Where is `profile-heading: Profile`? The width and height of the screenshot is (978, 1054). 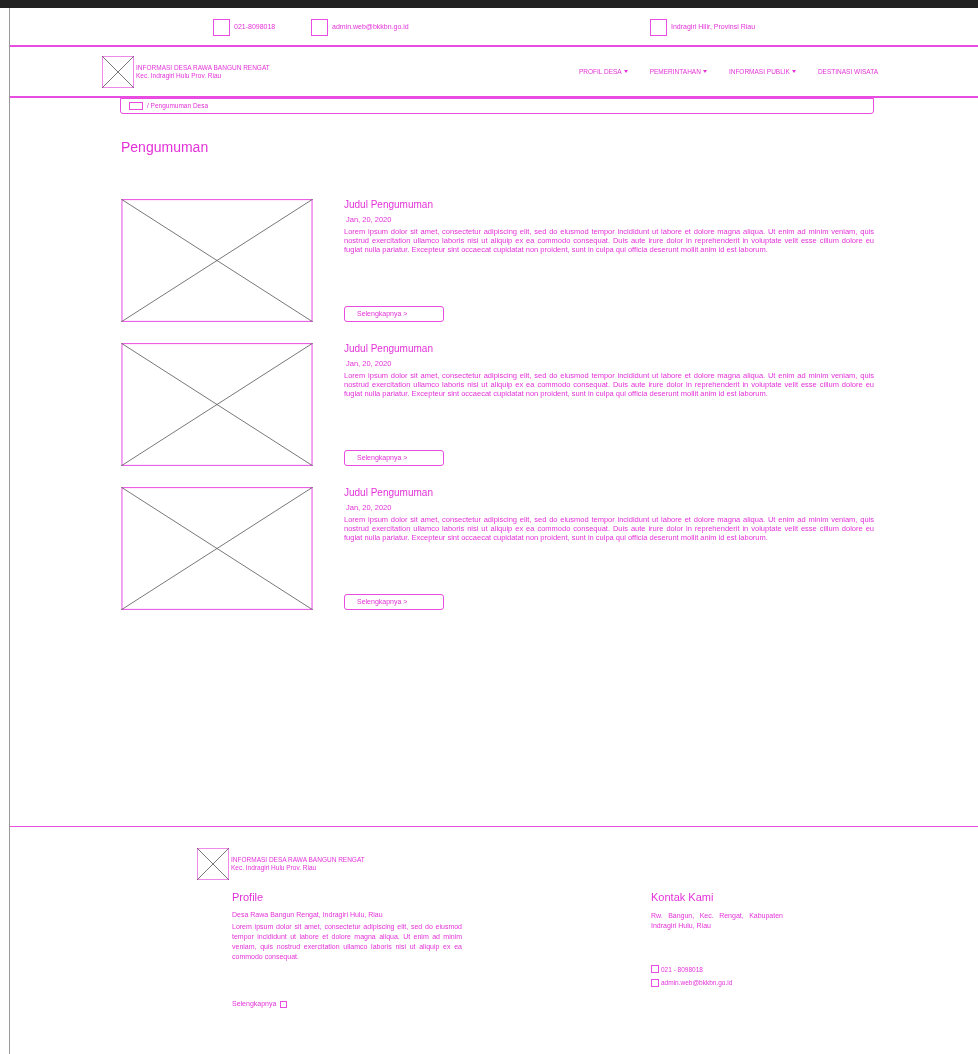
profile-heading: Profile is located at coordinates (248, 897).